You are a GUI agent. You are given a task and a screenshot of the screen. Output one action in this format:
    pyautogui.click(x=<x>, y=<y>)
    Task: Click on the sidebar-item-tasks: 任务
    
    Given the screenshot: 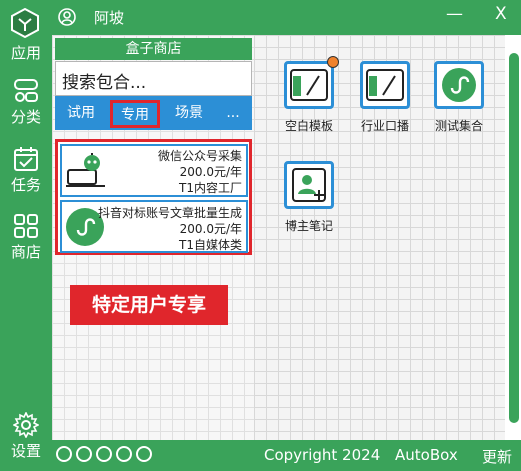 What is the action you would take?
    pyautogui.click(x=26, y=170)
    